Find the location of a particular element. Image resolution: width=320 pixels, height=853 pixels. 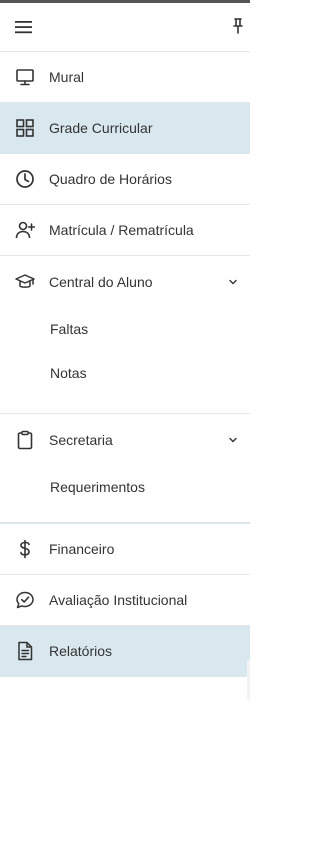

sidebar-subitem-notas: Notas is located at coordinates (125, 373).